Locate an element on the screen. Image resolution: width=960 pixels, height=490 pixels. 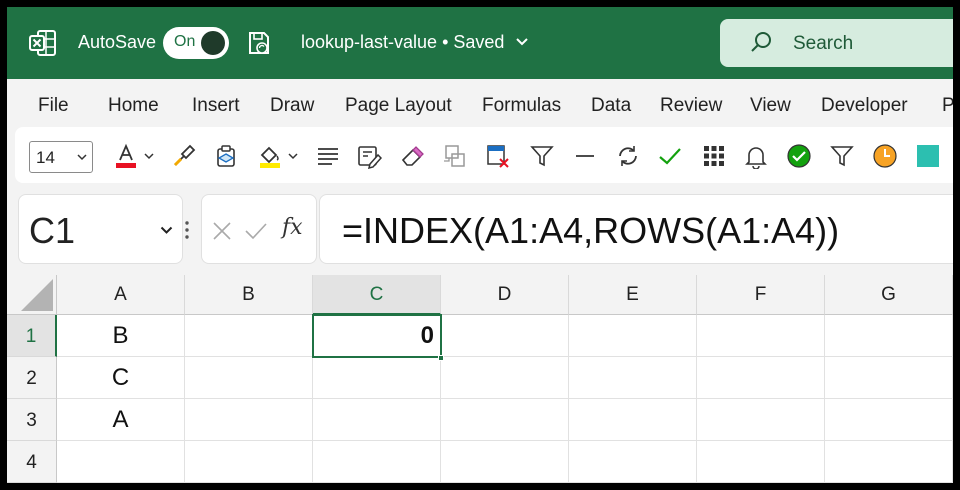
search-icon is located at coordinates (761, 42).